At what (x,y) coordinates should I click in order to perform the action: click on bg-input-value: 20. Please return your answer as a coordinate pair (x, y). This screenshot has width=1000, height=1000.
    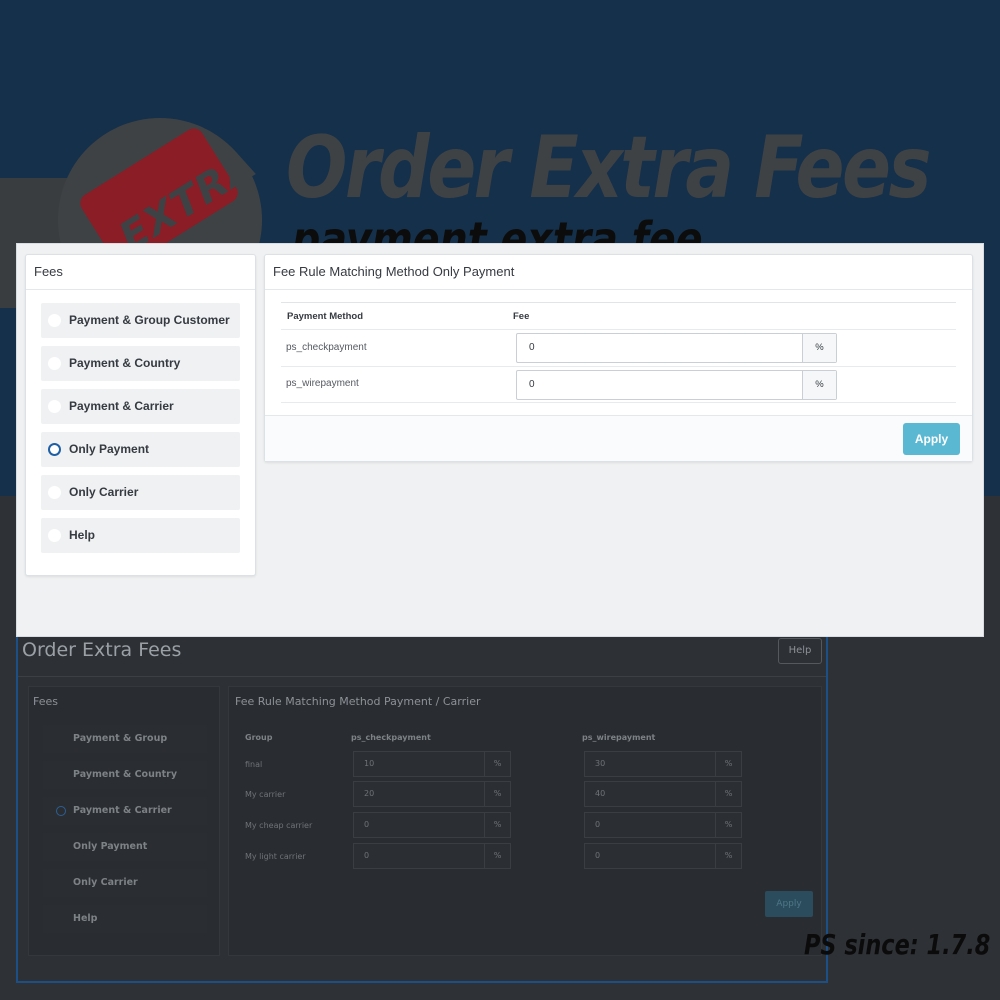
    Looking at the image, I should click on (369, 793).